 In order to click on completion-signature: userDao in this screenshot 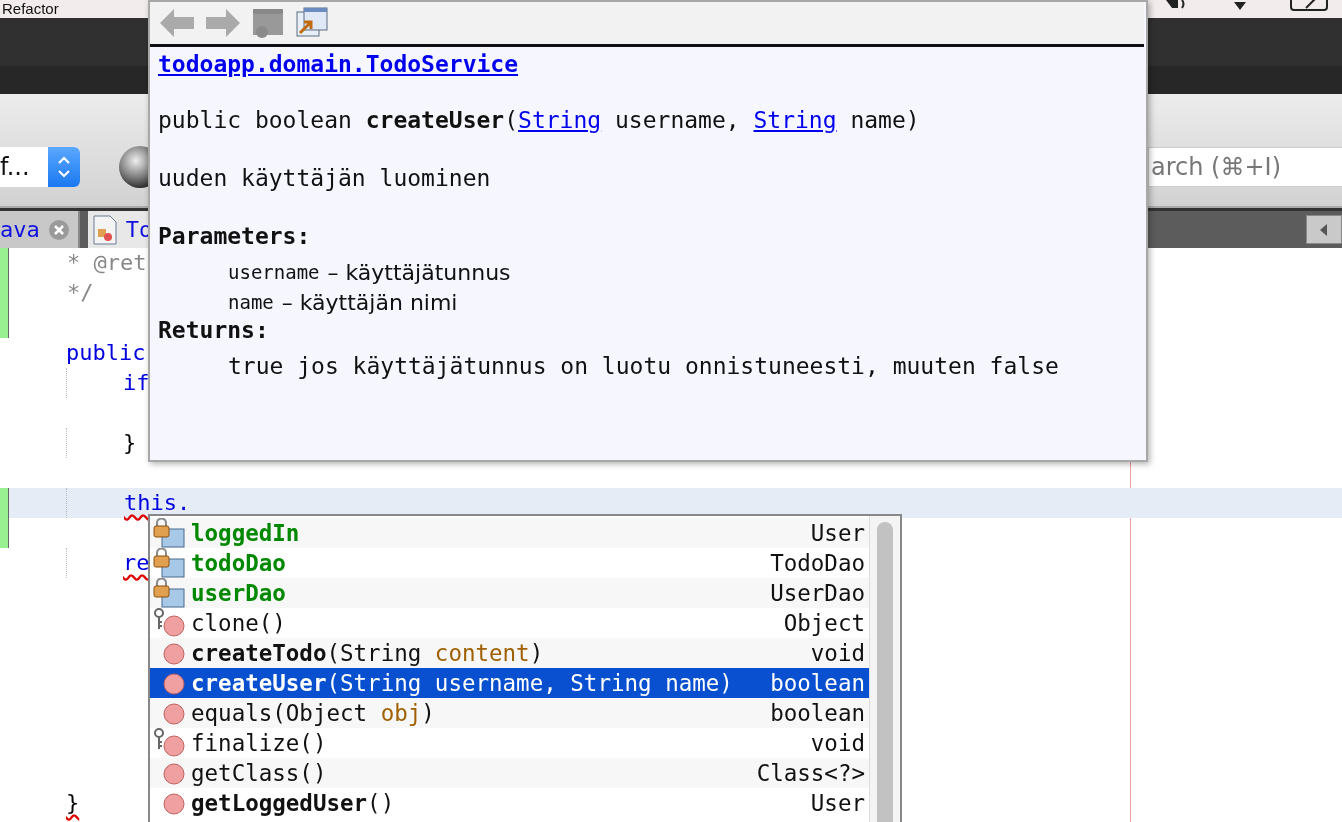, I will do `click(238, 593)`.